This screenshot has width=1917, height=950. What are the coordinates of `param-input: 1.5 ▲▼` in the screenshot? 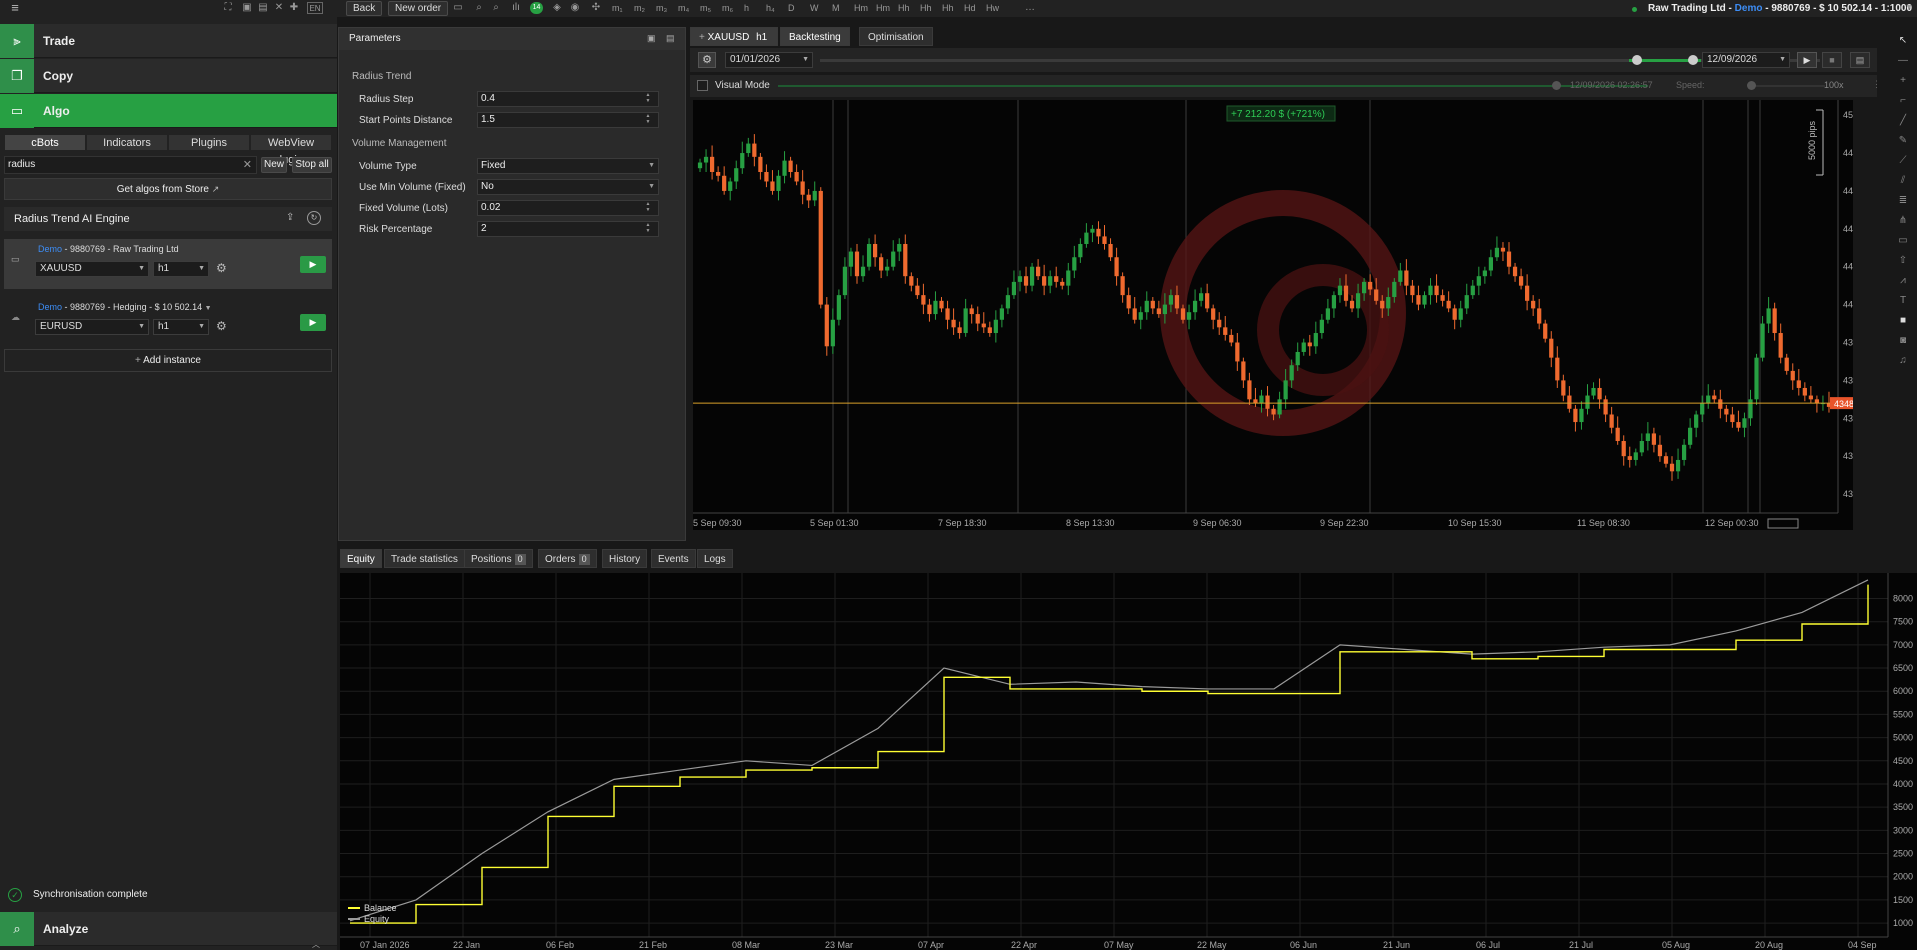 It's located at (568, 120).